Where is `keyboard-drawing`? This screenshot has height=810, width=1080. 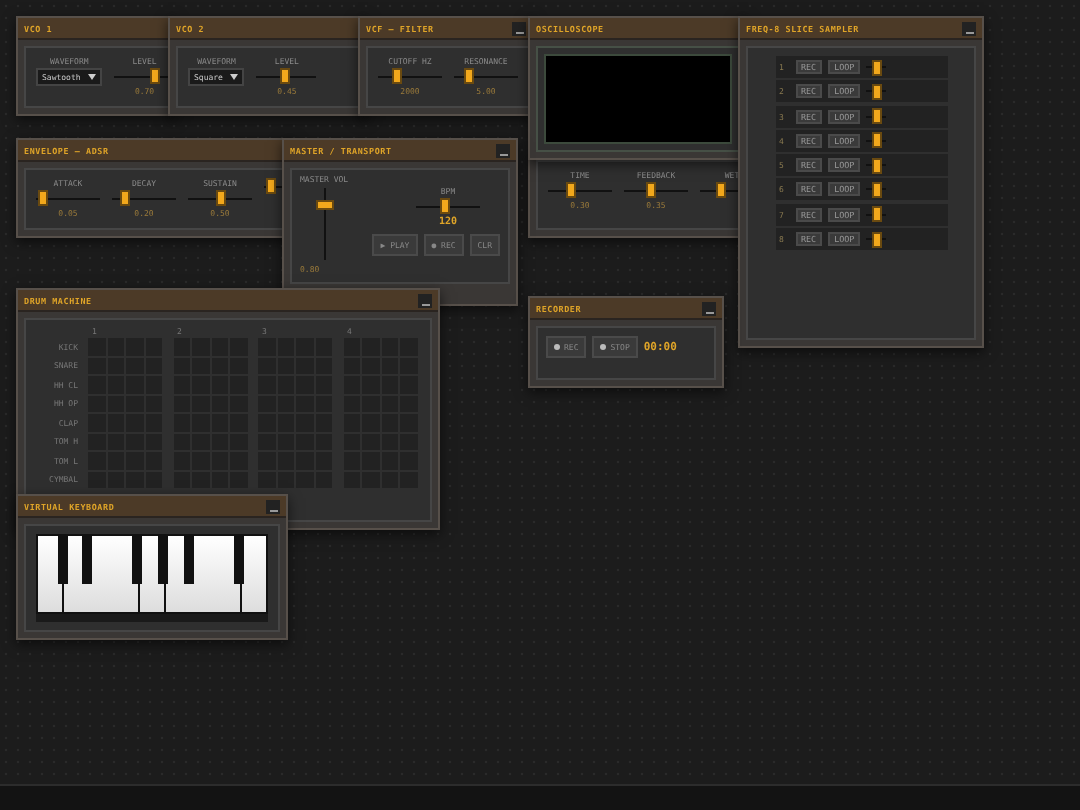 keyboard-drawing is located at coordinates (152, 574).